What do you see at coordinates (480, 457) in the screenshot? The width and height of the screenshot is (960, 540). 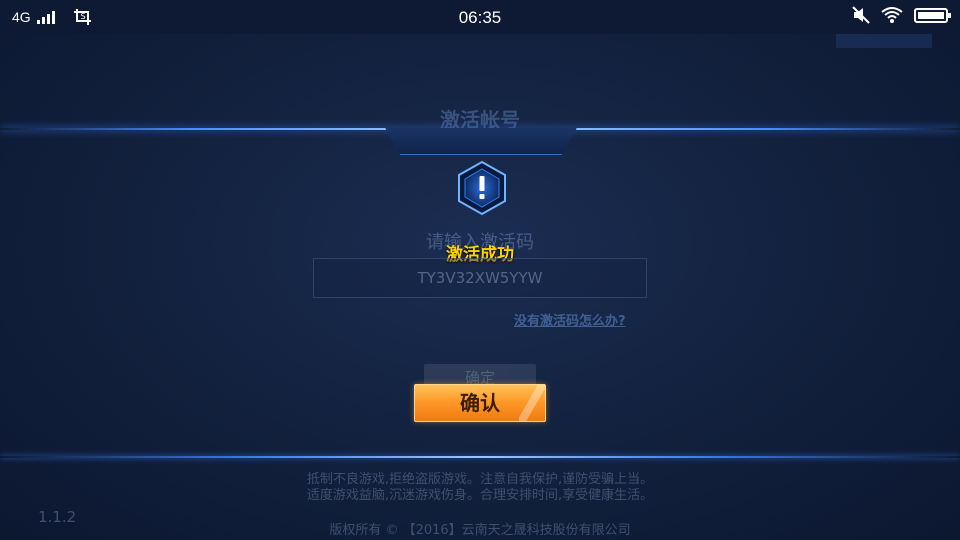 I see `bottom-glow-line` at bounding box center [480, 457].